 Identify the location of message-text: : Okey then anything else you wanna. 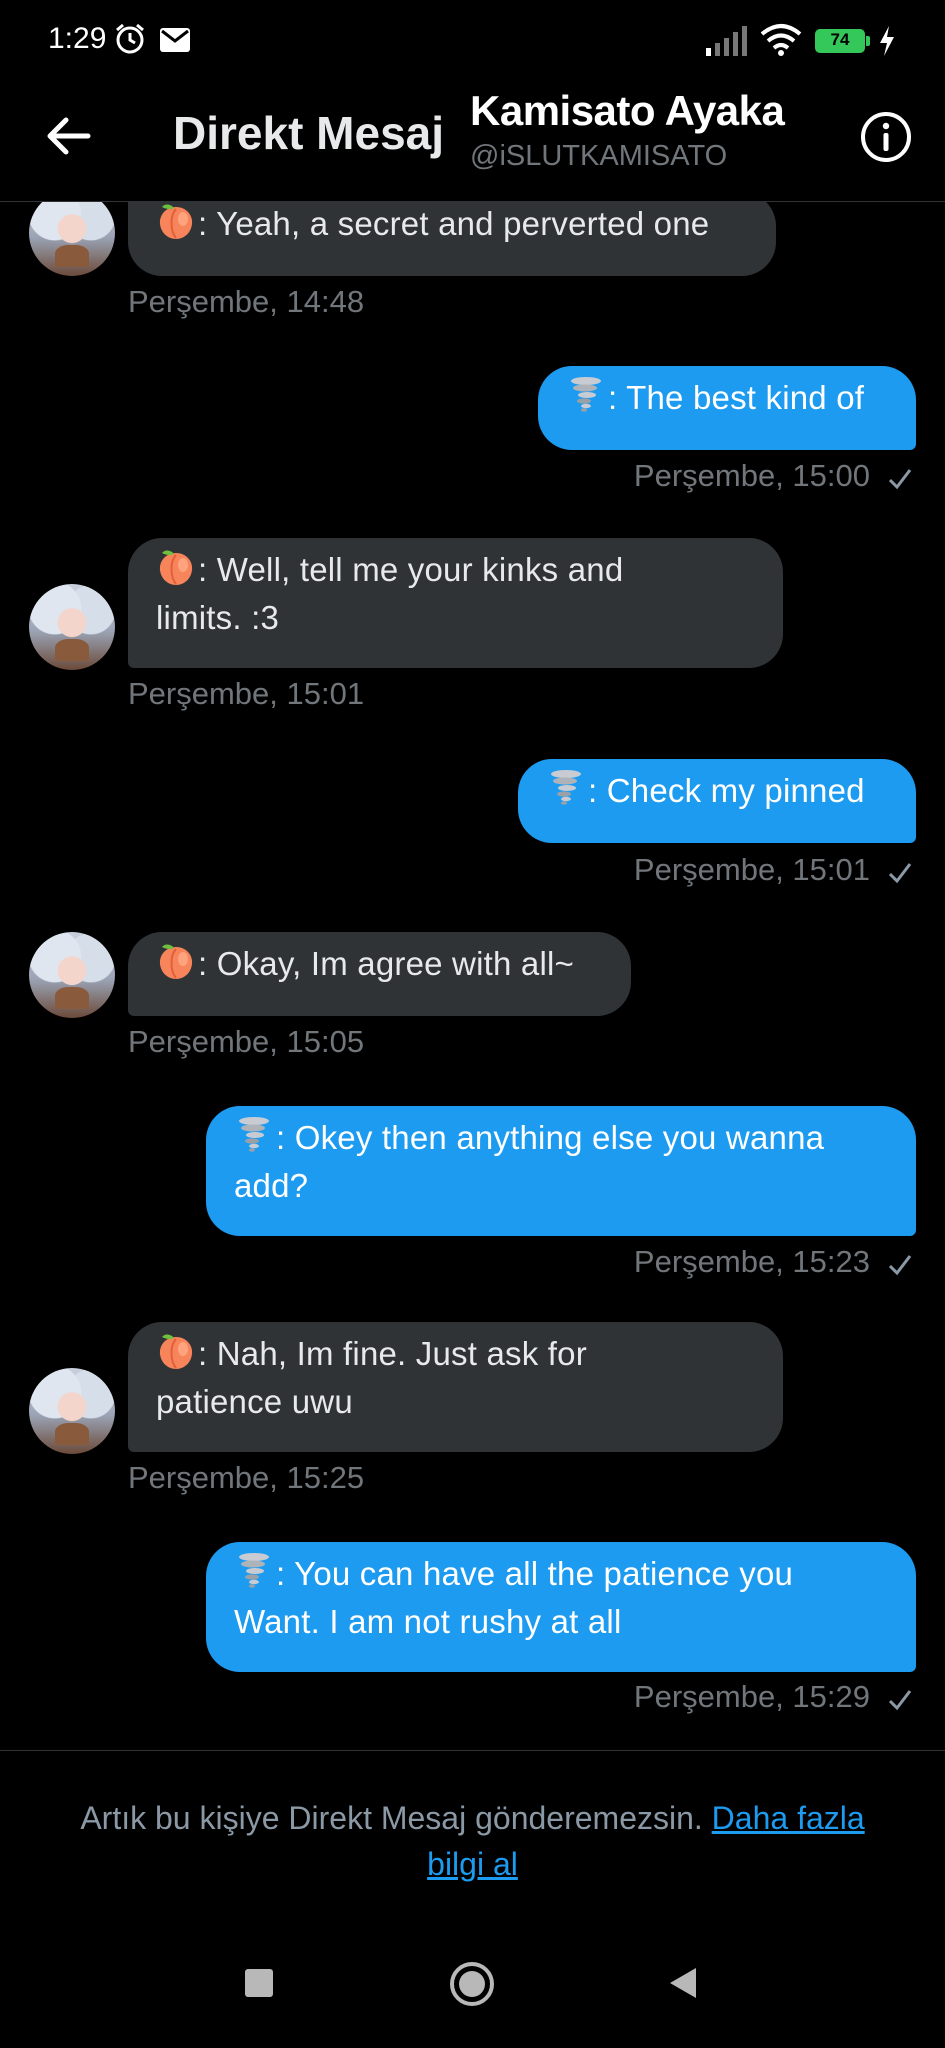
(550, 1137).